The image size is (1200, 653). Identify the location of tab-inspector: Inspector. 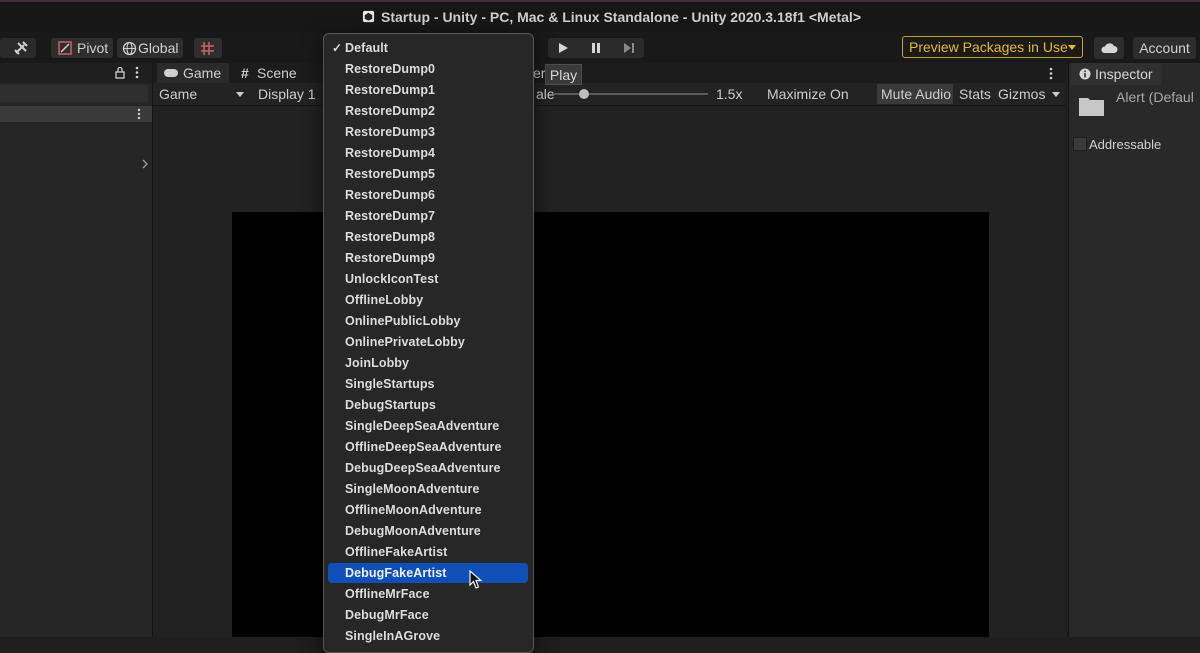
(1116, 74).